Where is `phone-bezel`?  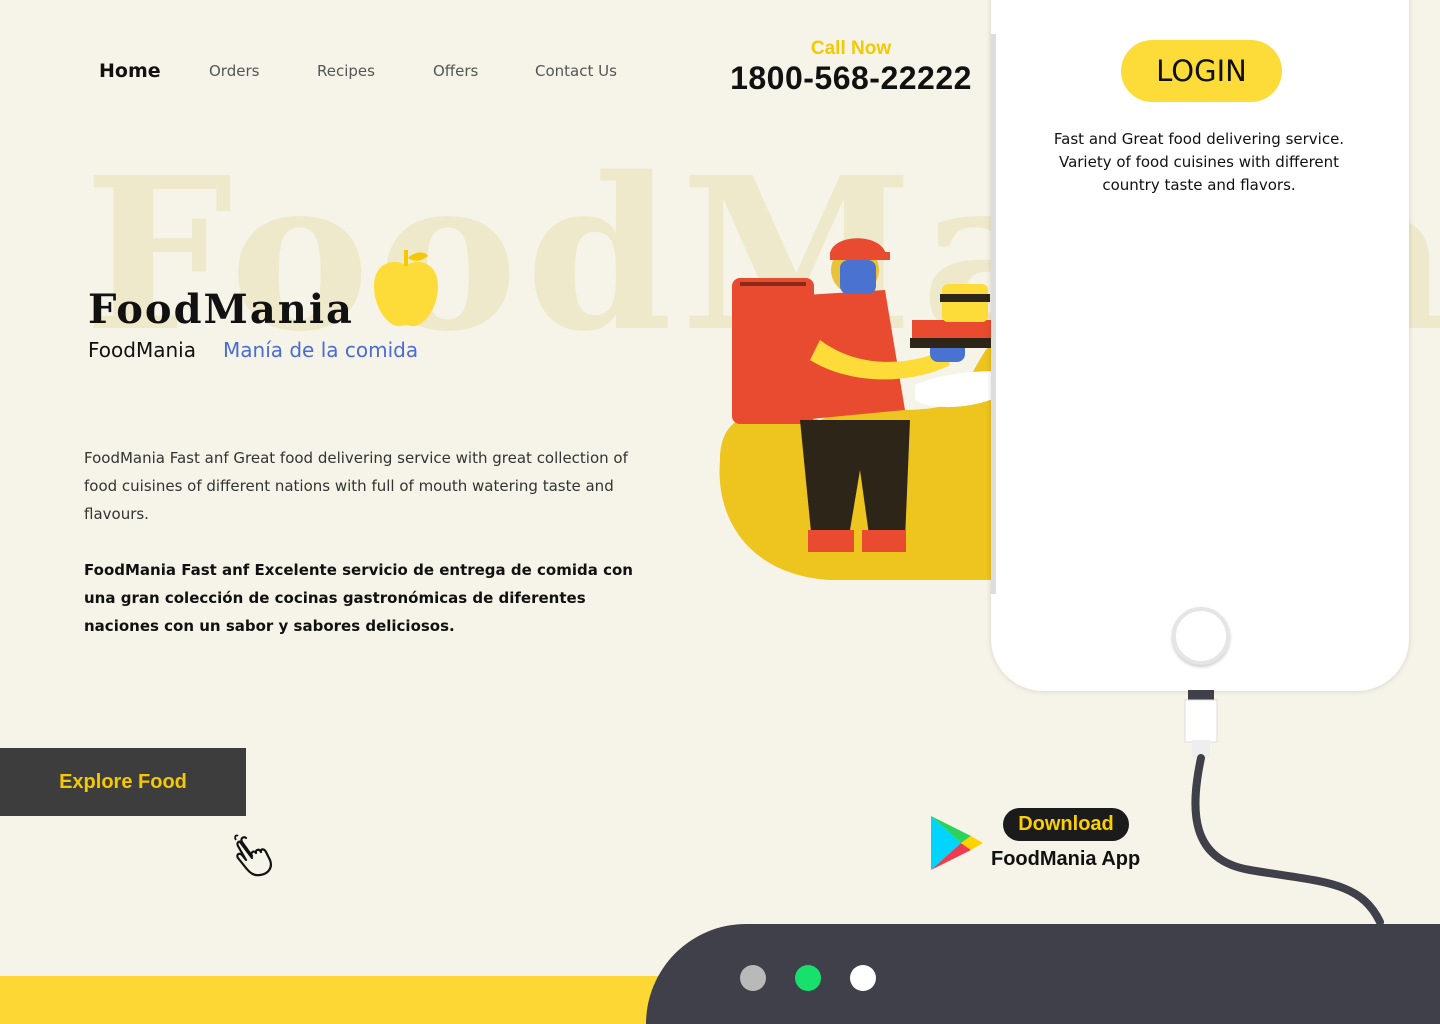
phone-bezel is located at coordinates (993, 314).